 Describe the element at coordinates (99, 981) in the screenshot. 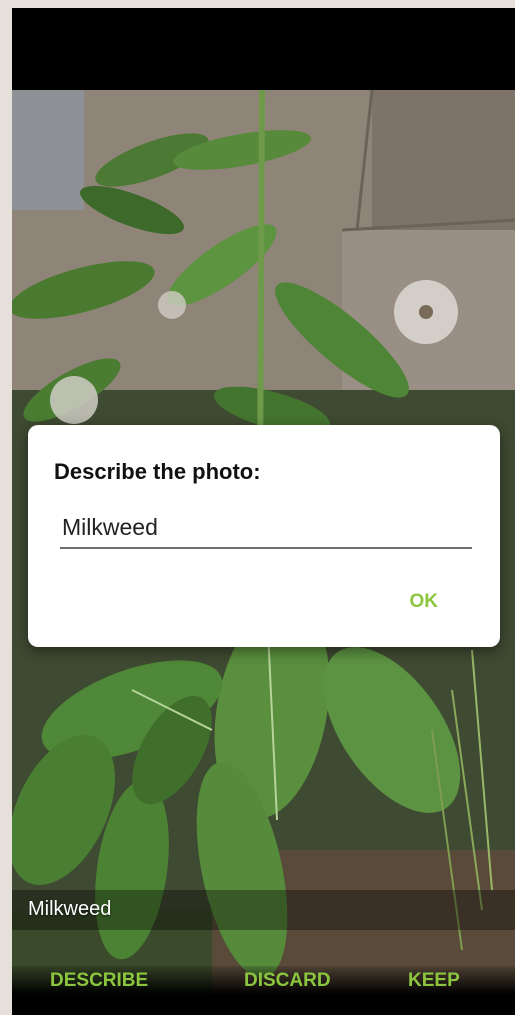

I see `describe-button: DESCRIBE` at that location.